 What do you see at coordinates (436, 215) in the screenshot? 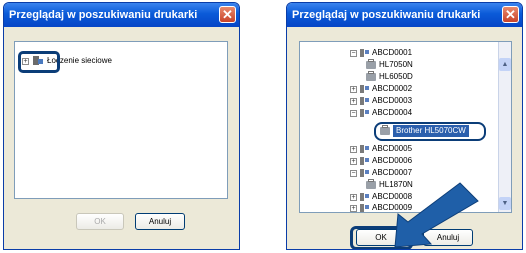
I see `pointer-arrow-icon` at bounding box center [436, 215].